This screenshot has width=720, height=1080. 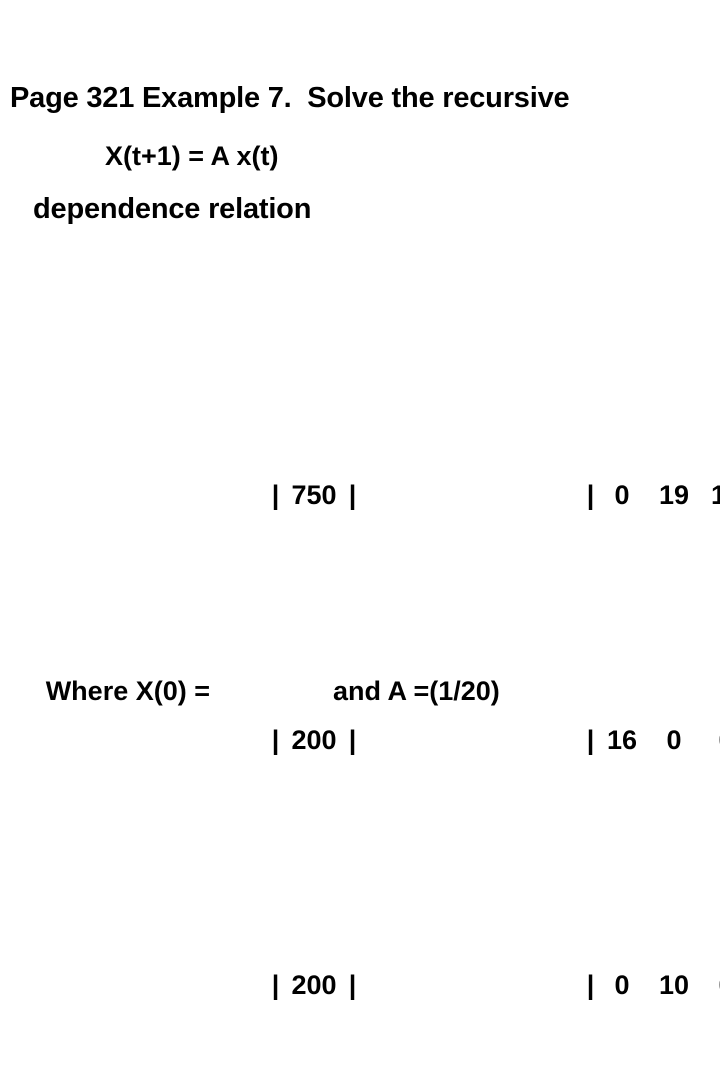 I want to click on matrix-a-row-3: |0100|, so click(x=622, y=985).